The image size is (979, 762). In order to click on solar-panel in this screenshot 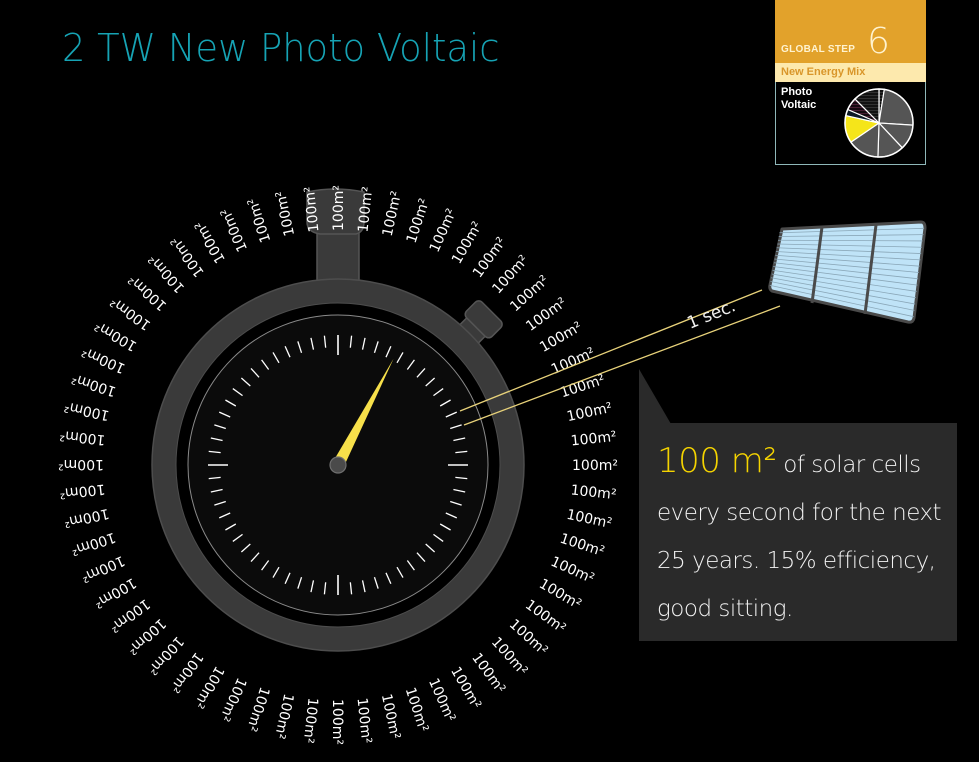, I will do `click(847, 272)`.